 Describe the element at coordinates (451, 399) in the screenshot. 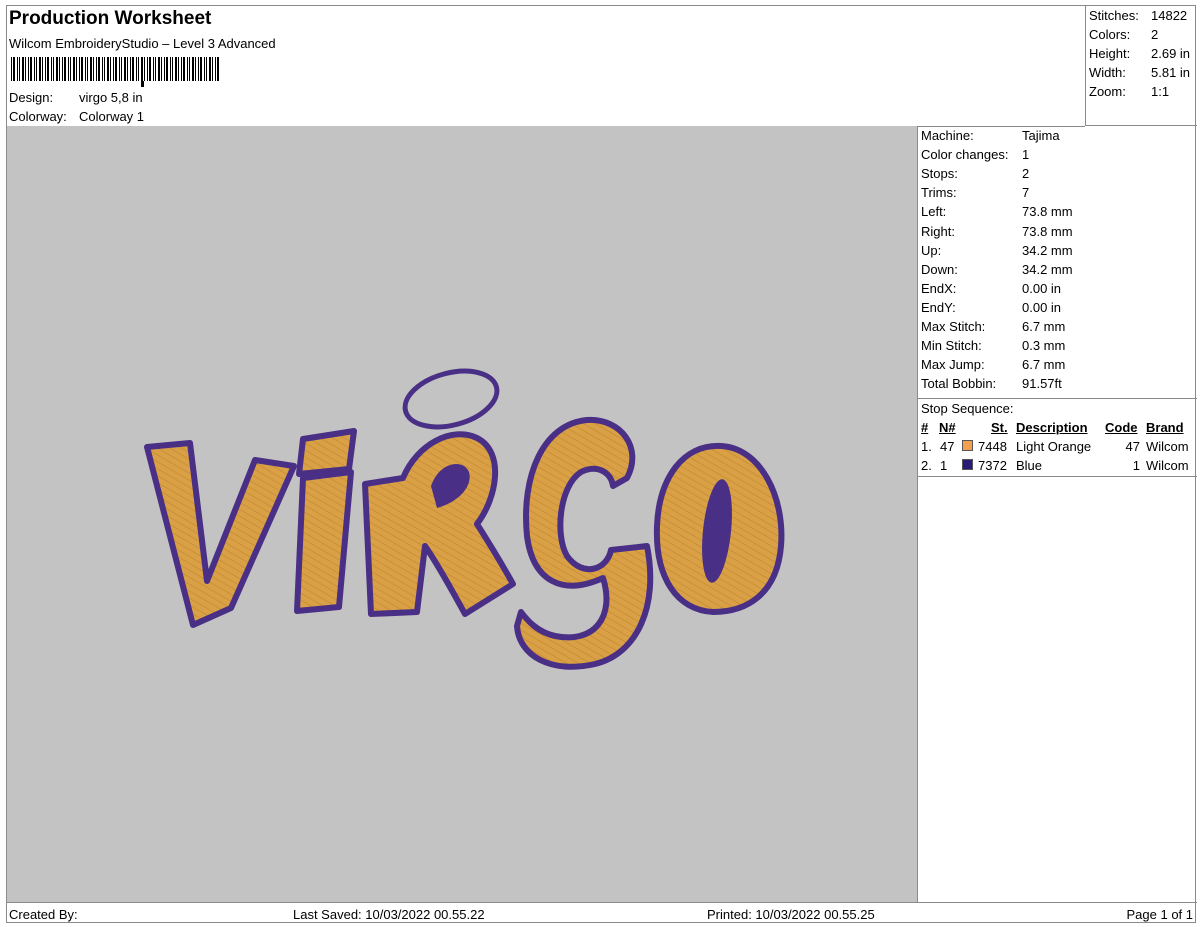

I see `halo-shape` at that location.